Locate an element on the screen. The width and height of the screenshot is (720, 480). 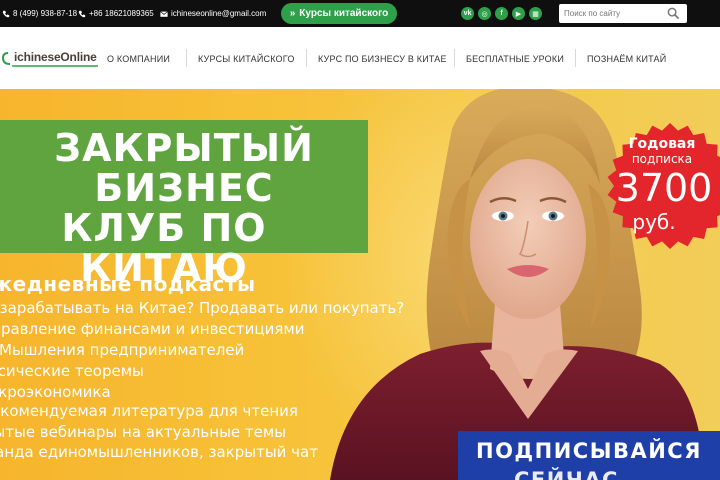
mail-icon is located at coordinates (164, 13).